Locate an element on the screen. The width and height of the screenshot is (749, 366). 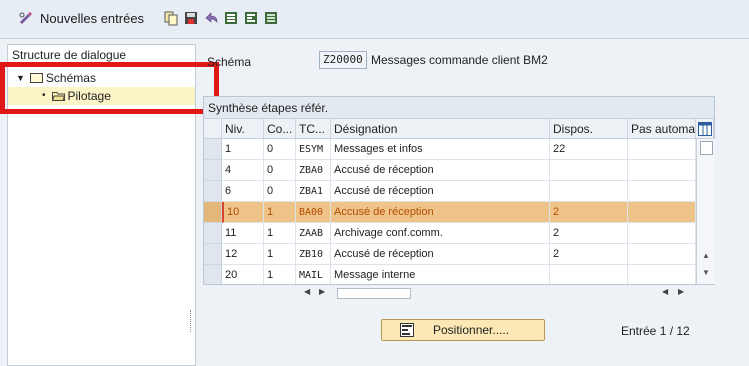
cell-niv: 11 is located at coordinates (243, 233).